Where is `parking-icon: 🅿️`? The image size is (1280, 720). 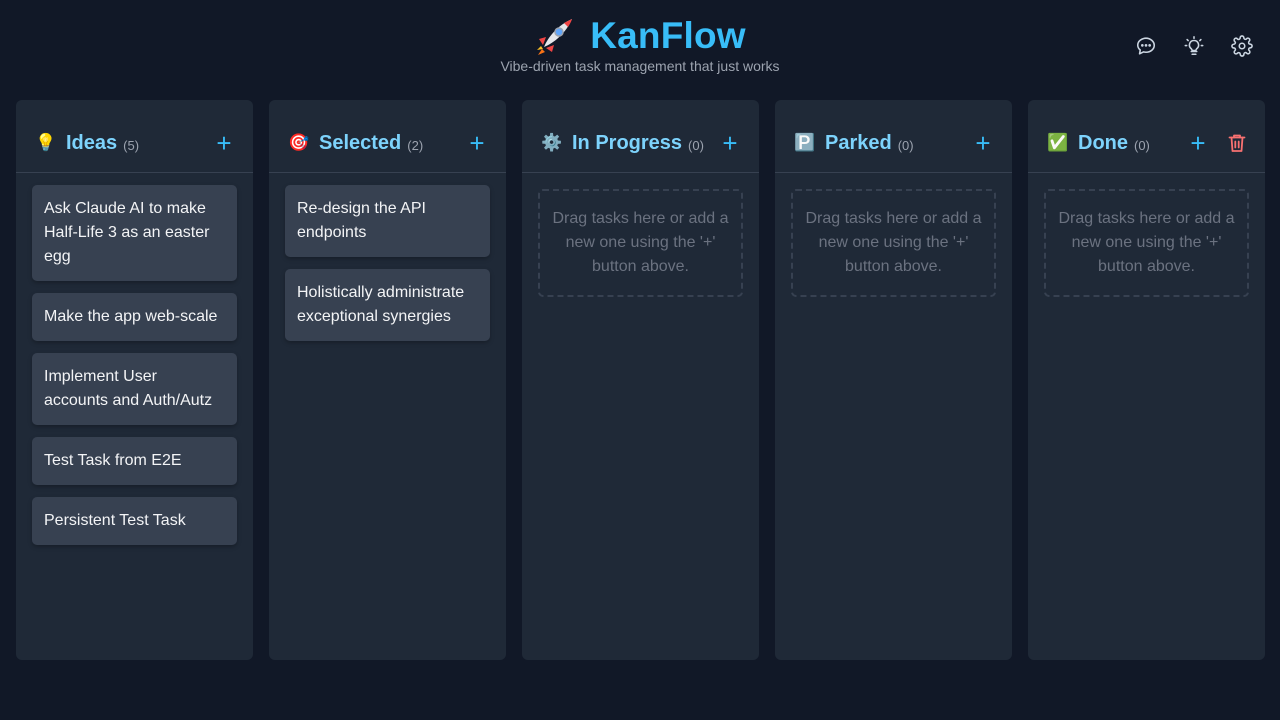
parking-icon: 🅿️ is located at coordinates (805, 142).